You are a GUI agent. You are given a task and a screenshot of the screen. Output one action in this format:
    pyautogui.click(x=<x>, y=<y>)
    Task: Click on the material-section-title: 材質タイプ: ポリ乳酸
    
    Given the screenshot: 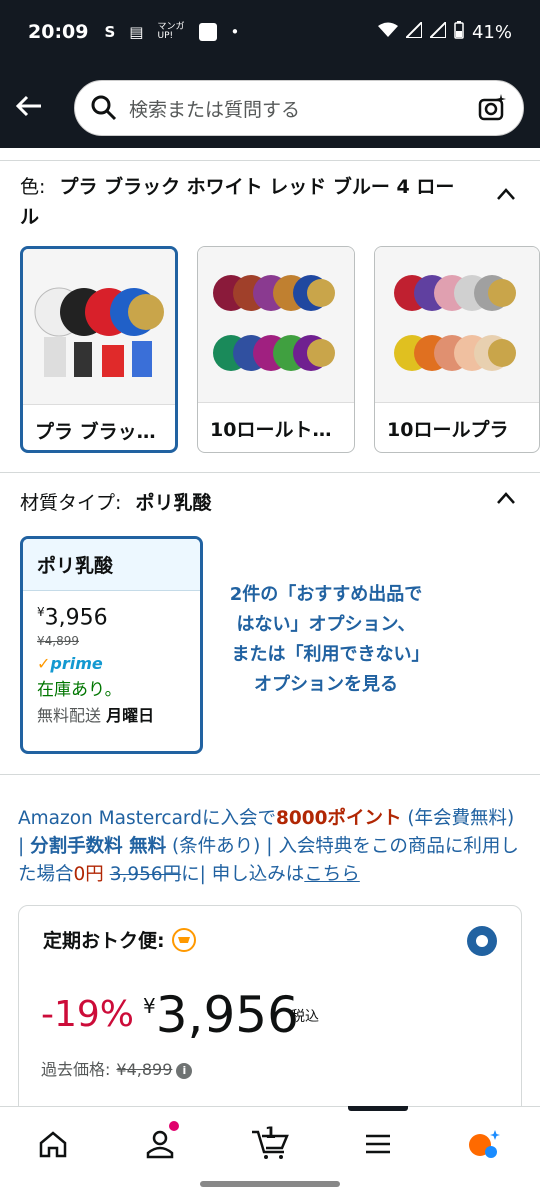 What is the action you would take?
    pyautogui.click(x=115, y=503)
    